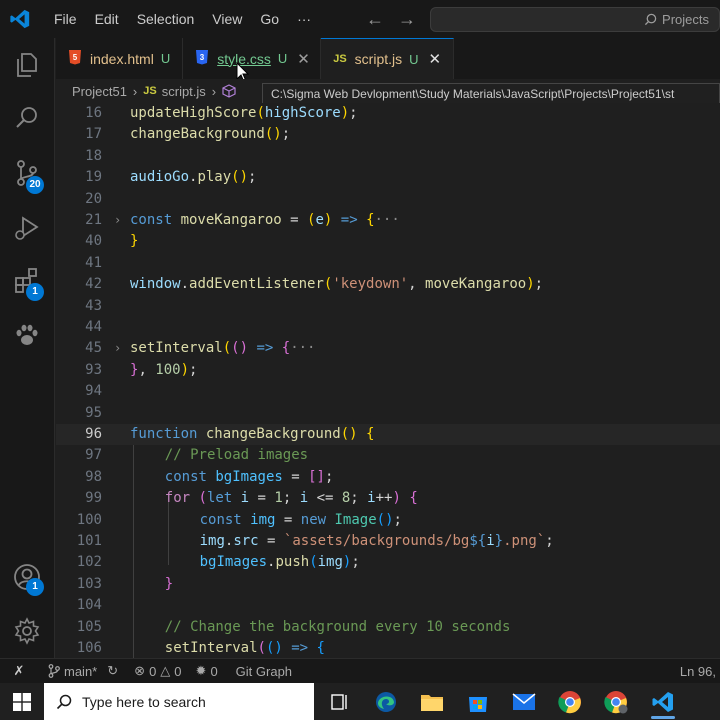 Image resolution: width=720 pixels, height=720 pixels. What do you see at coordinates (388, 584) in the screenshot?
I see `code-line: 103}` at bounding box center [388, 584].